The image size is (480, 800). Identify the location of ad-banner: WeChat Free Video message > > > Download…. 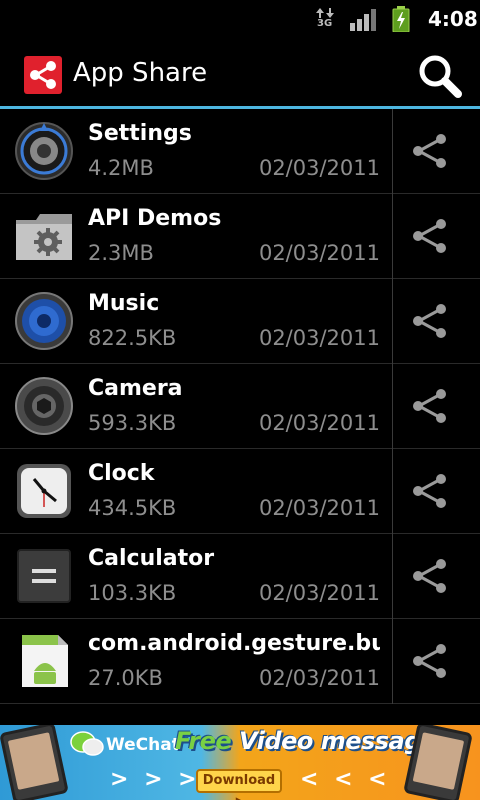
(240, 762).